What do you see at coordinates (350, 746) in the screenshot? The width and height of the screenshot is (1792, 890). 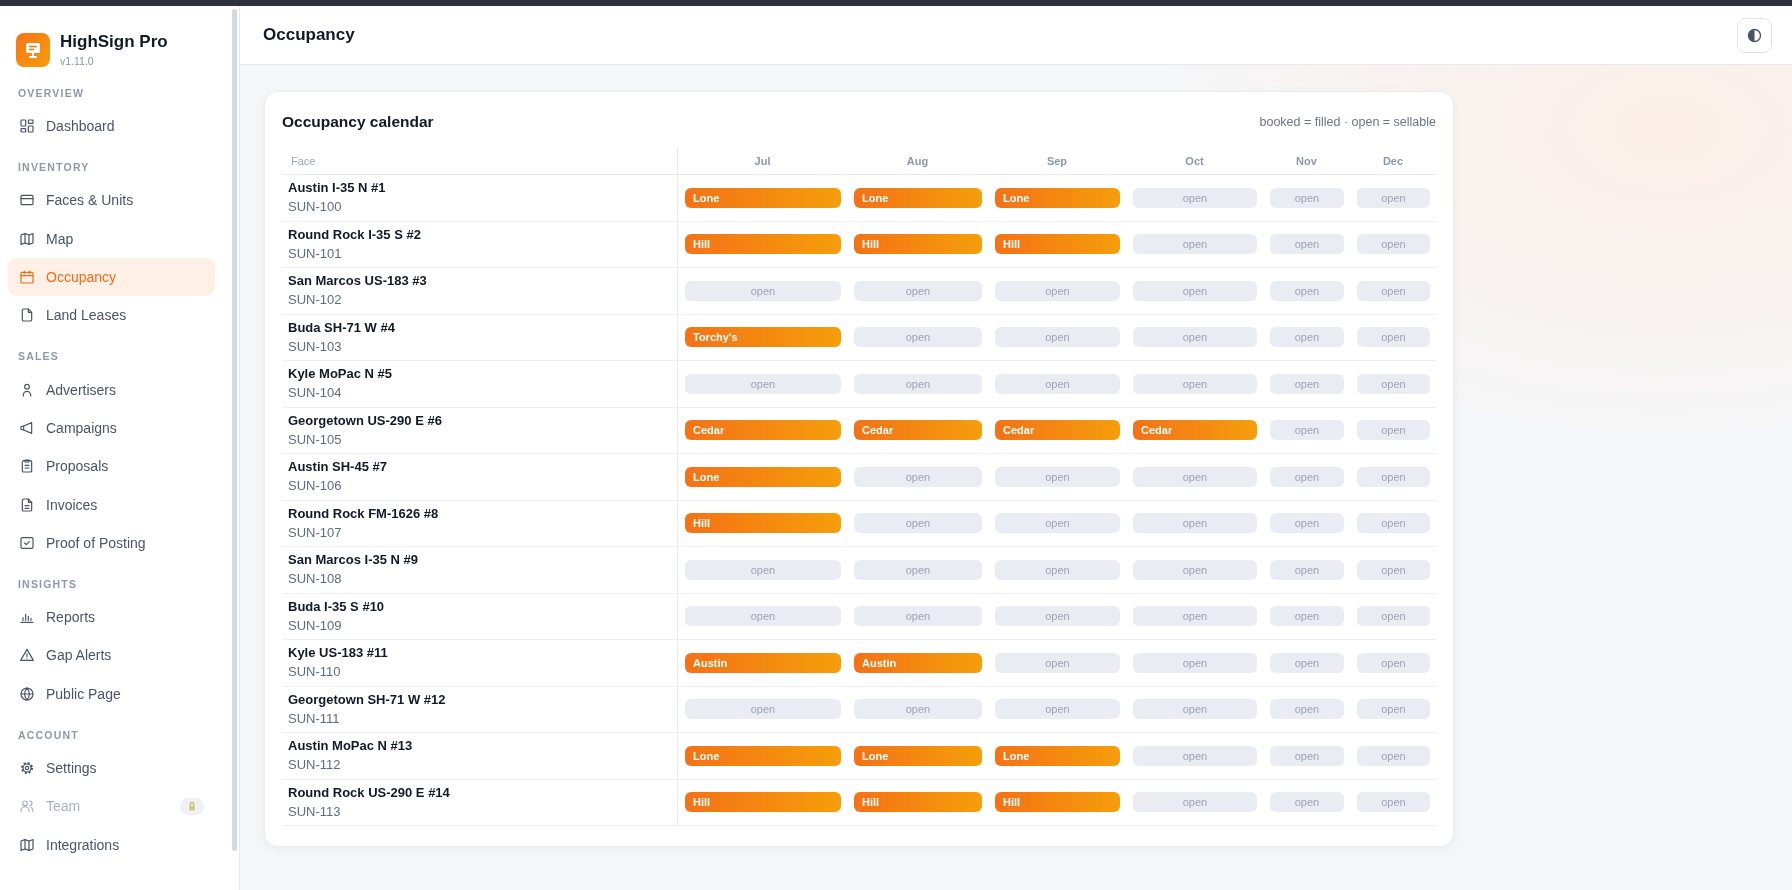 I see `face-name: Austin MoPac N #13` at bounding box center [350, 746].